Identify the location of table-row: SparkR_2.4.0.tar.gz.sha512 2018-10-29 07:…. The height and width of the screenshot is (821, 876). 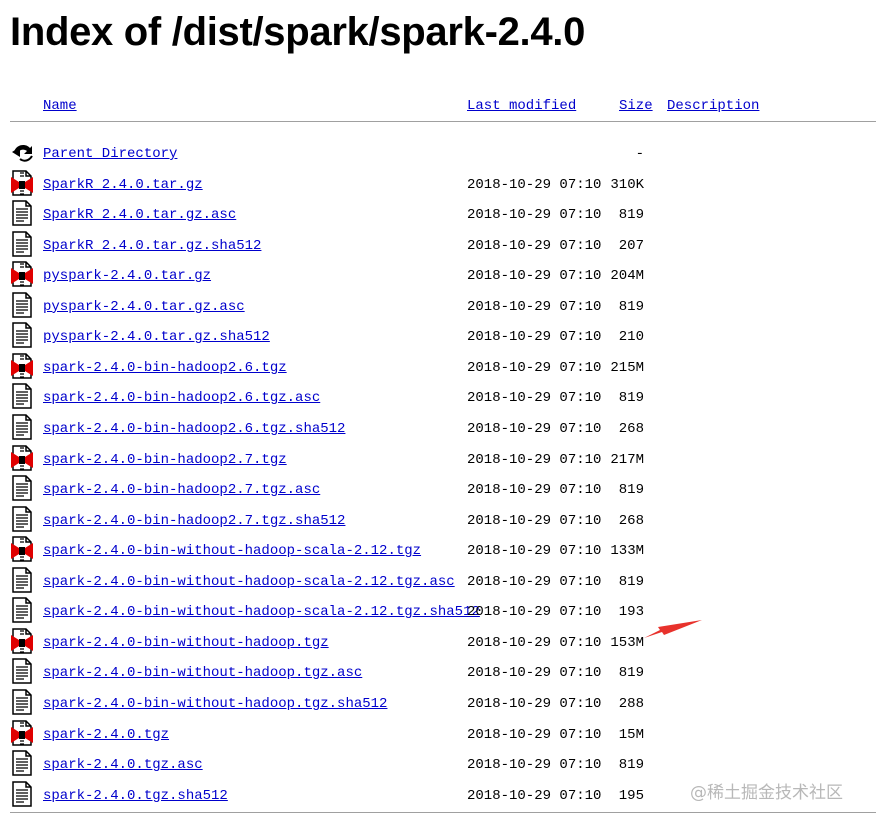
(438, 245).